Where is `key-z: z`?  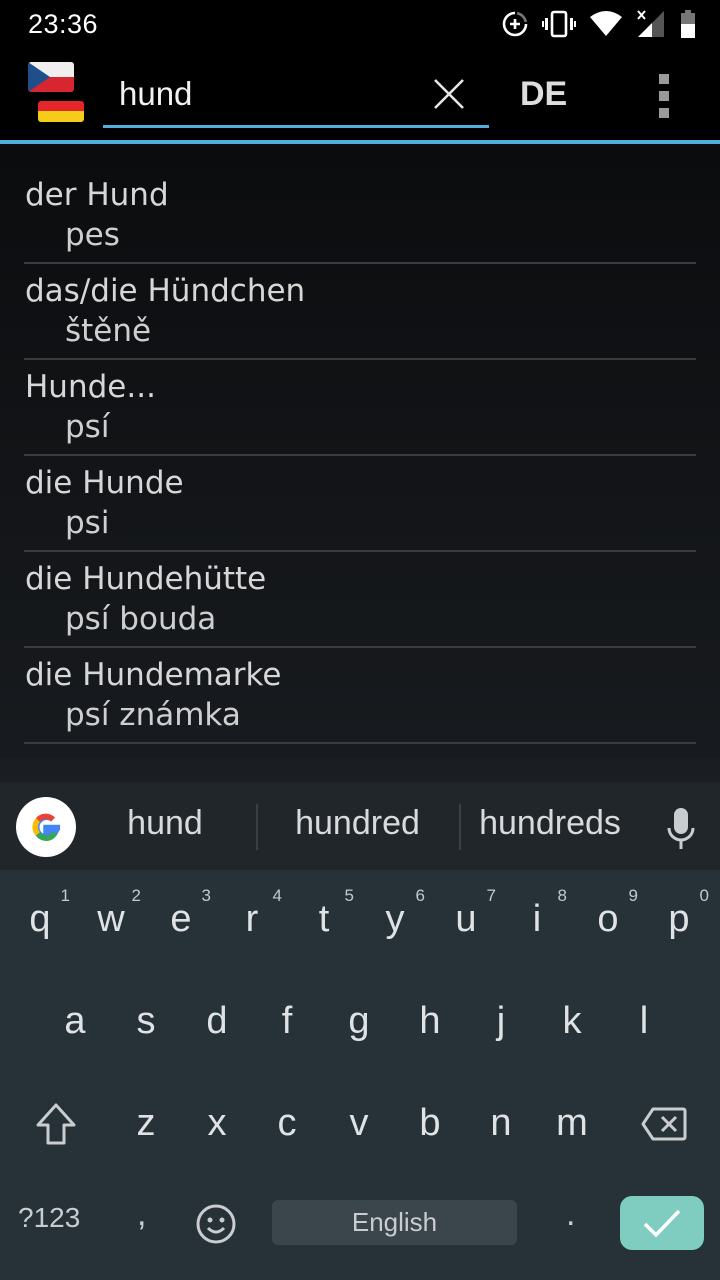
key-z: z is located at coordinates (146, 1124).